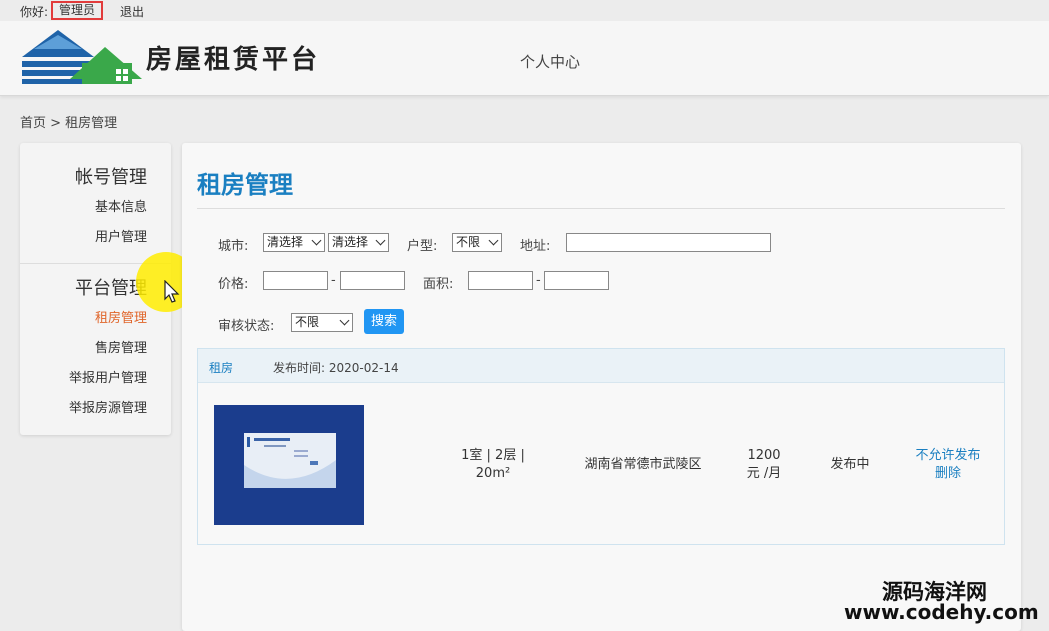 Image resolution: width=1049 pixels, height=631 pixels. What do you see at coordinates (172, 291) in the screenshot?
I see `mouse-pointer-icon` at bounding box center [172, 291].